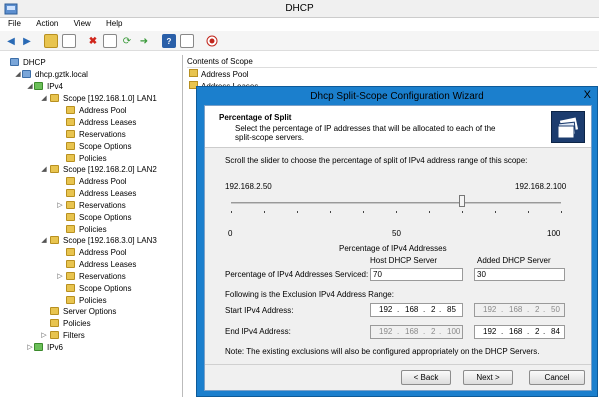 The width and height of the screenshot is (599, 397). Describe the element at coordinates (28, 62) in the screenshot. I see `tree-item-dhcp: DHCP` at that location.